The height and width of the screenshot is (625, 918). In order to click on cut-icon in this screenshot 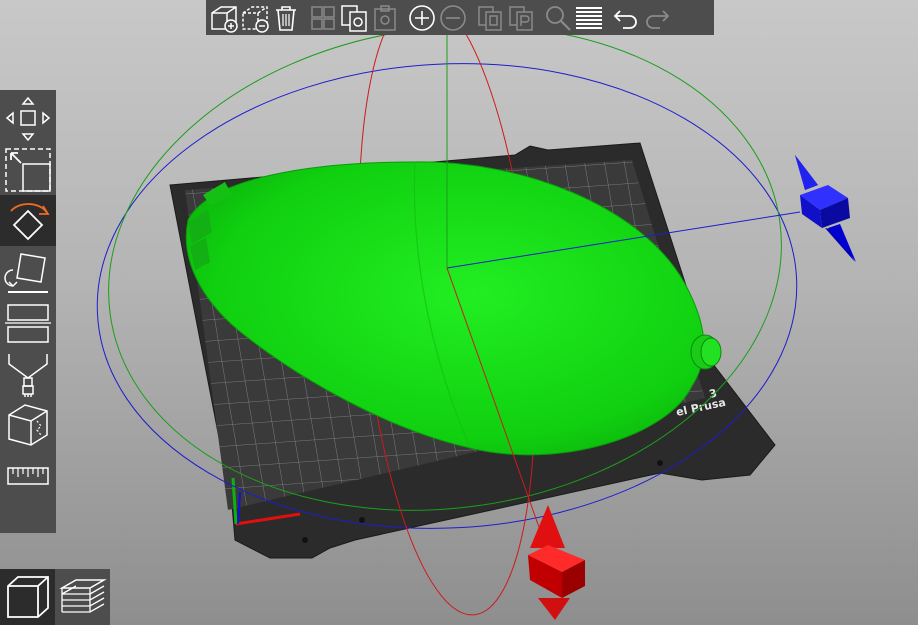, I will do `click(28, 323)`.